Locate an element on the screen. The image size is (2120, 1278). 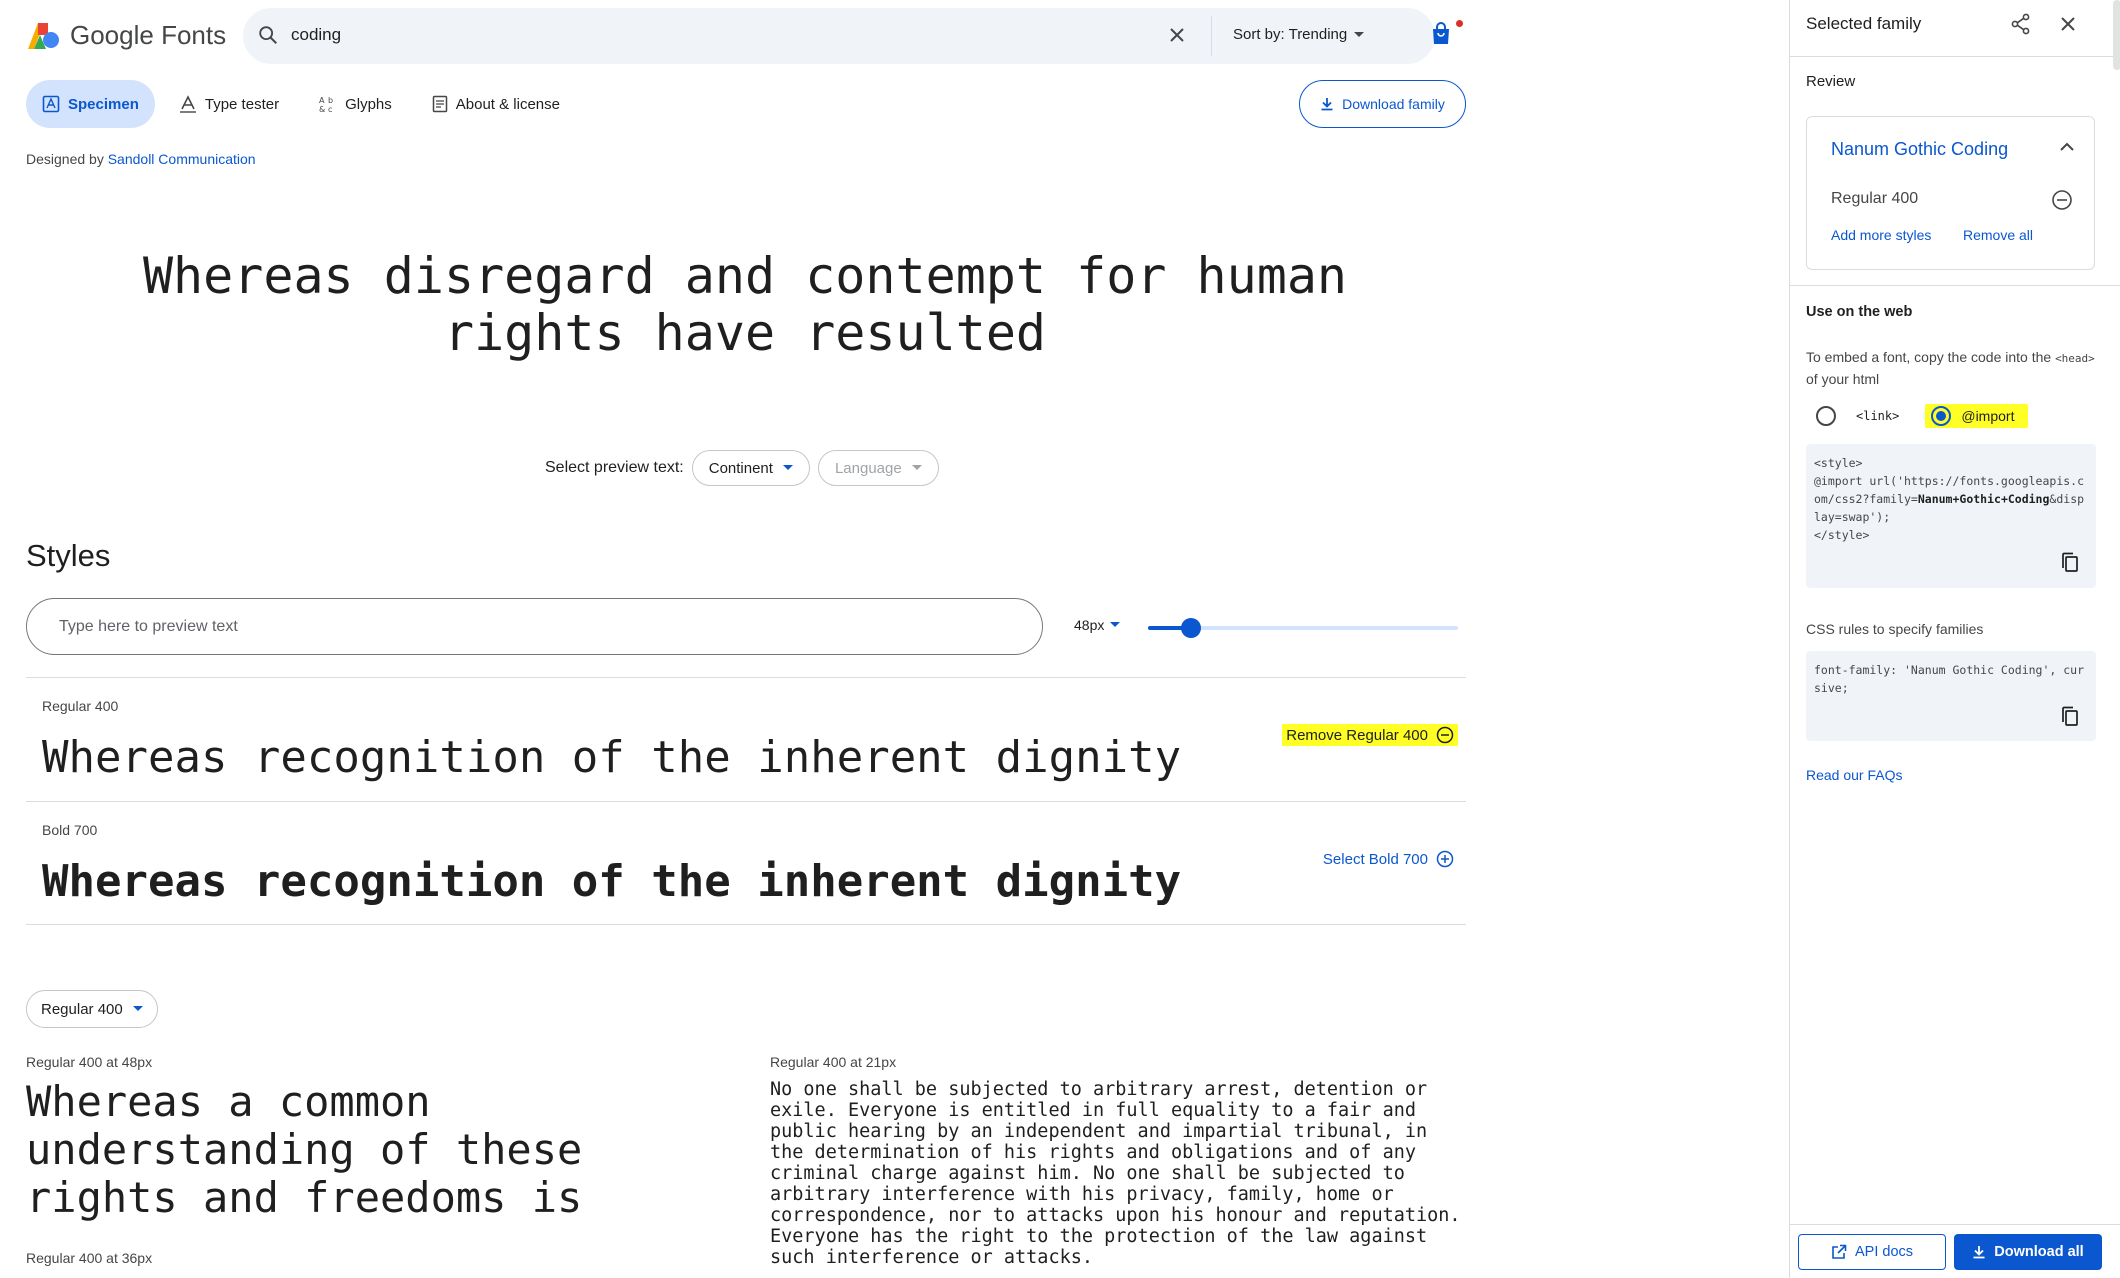
style-label: Regular 400 is located at coordinates (80, 706).